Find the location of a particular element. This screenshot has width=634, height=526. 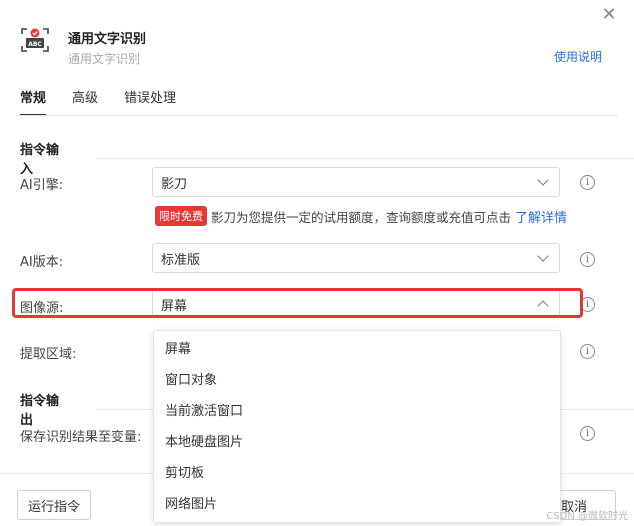

dropdown-option: 网络图片 is located at coordinates (357, 504).